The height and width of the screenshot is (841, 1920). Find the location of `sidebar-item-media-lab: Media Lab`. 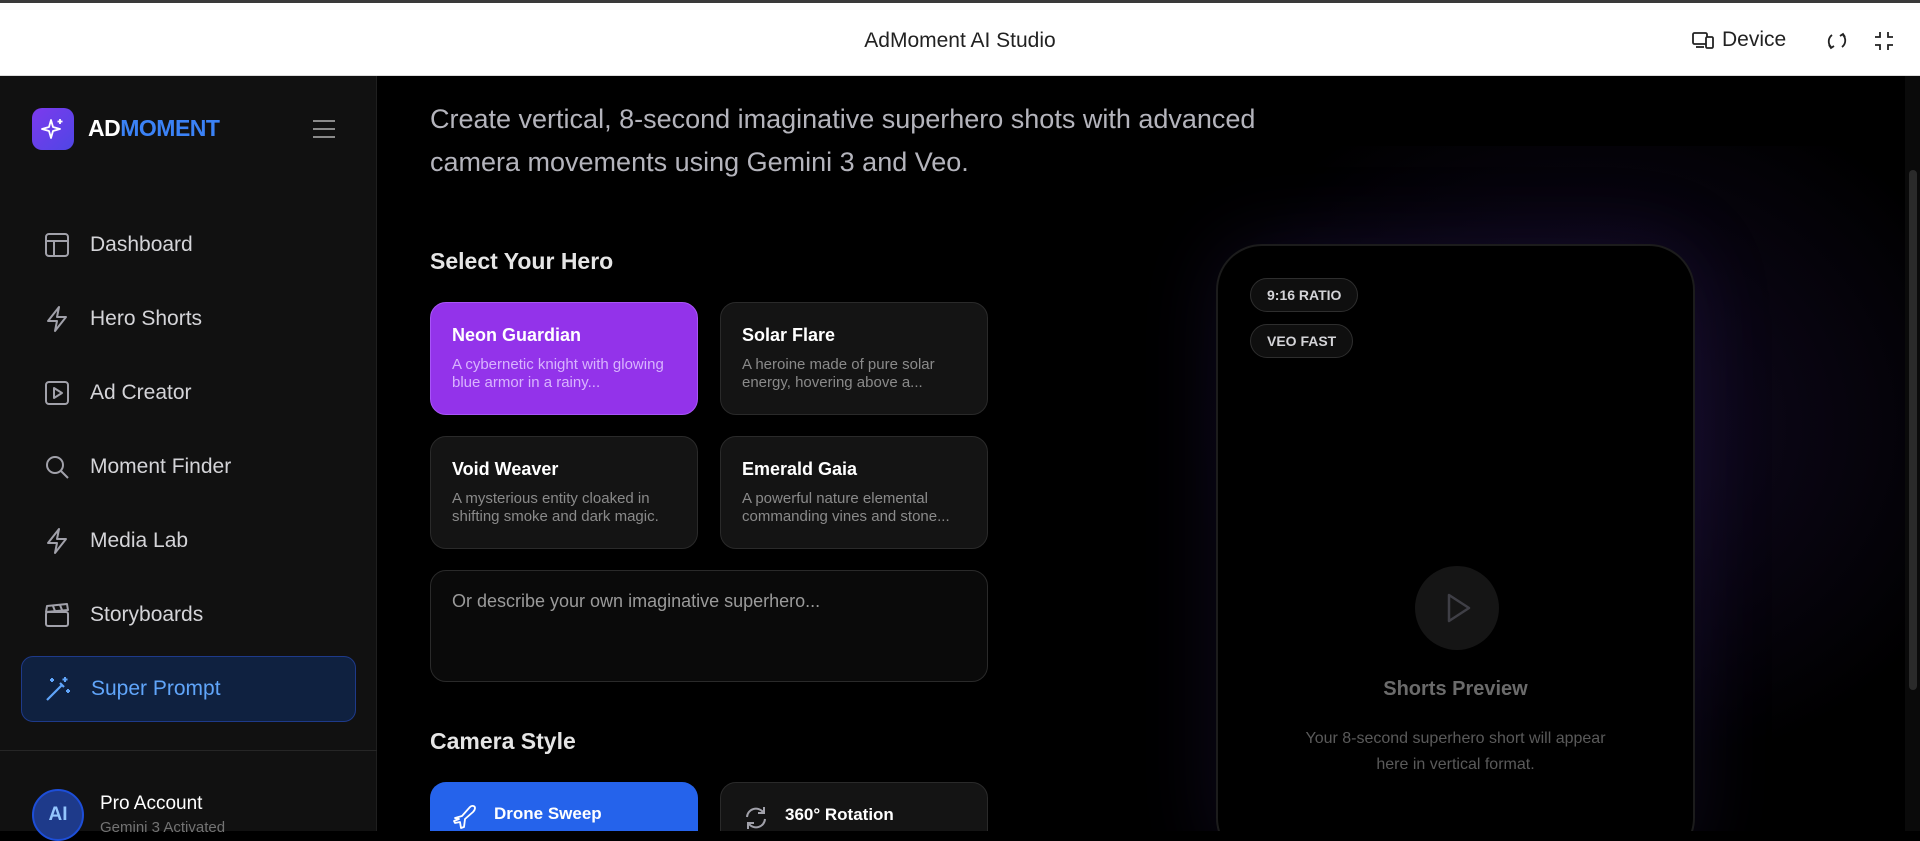

sidebar-item-media-lab: Media Lab is located at coordinates (188, 541).